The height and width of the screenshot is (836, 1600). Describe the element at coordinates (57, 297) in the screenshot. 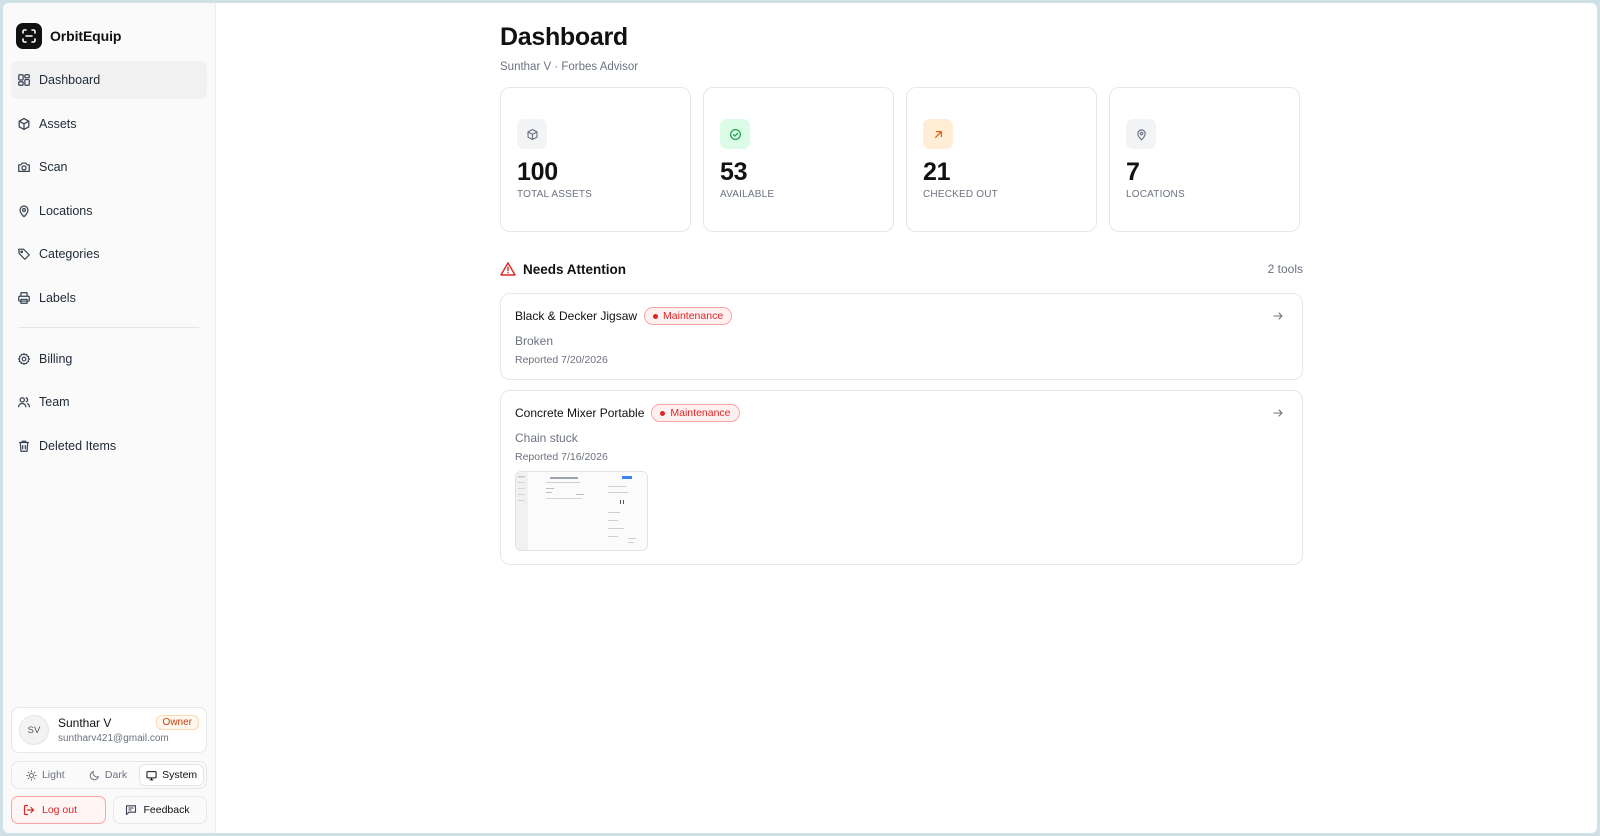

I see `sidebar-item-label: Labels` at that location.